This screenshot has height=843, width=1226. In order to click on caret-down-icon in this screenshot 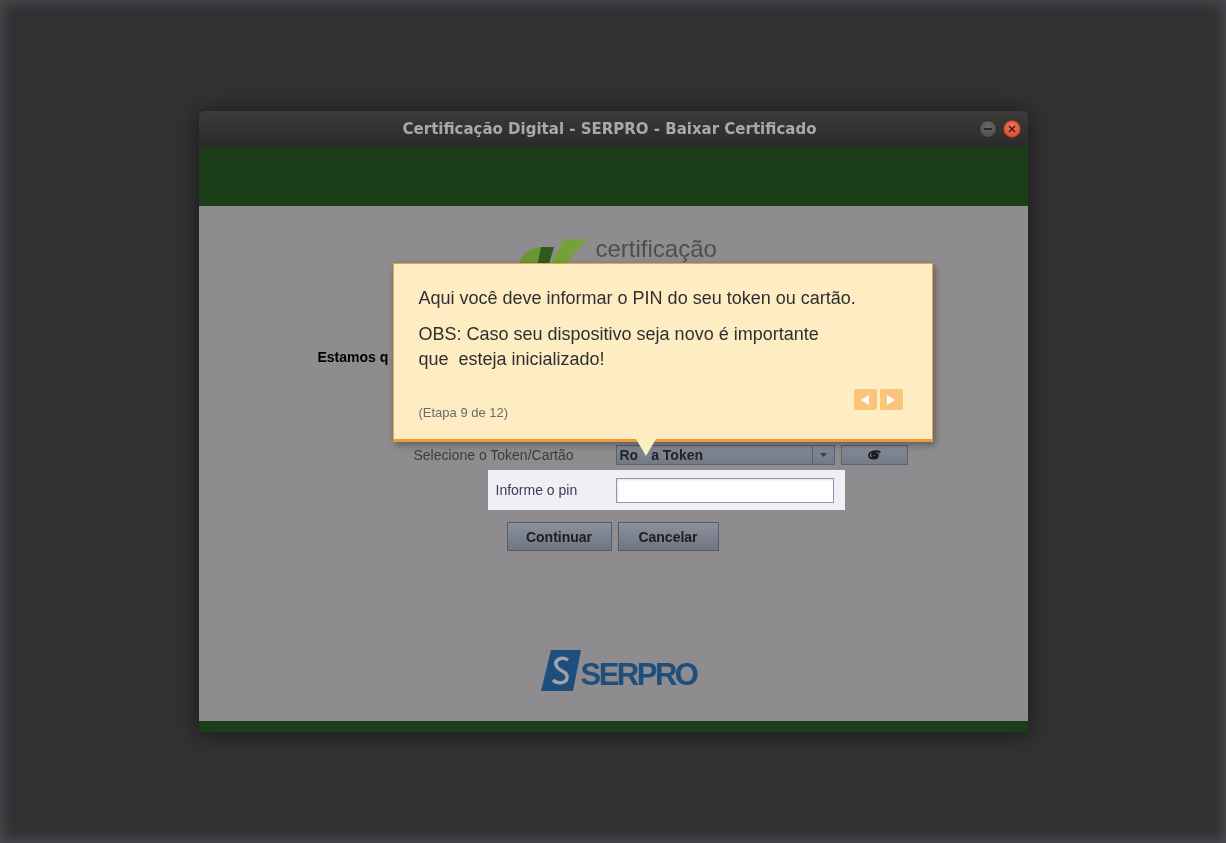, I will do `click(823, 455)`.